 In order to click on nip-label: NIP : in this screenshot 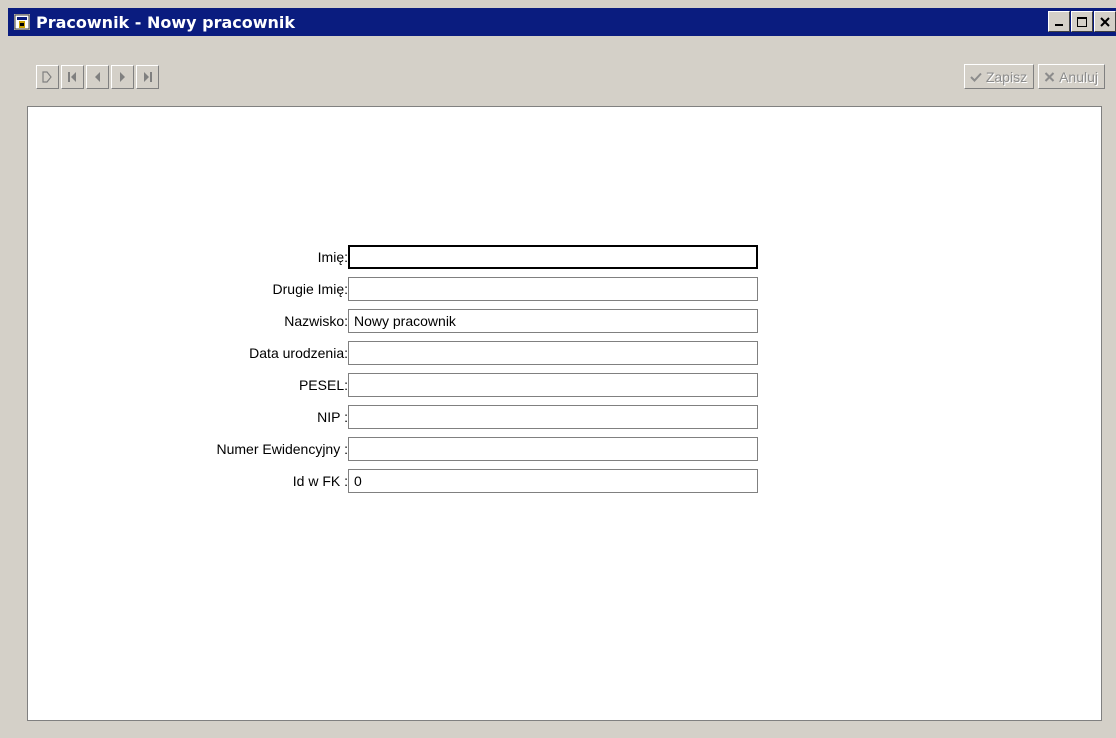, I will do `click(332, 417)`.